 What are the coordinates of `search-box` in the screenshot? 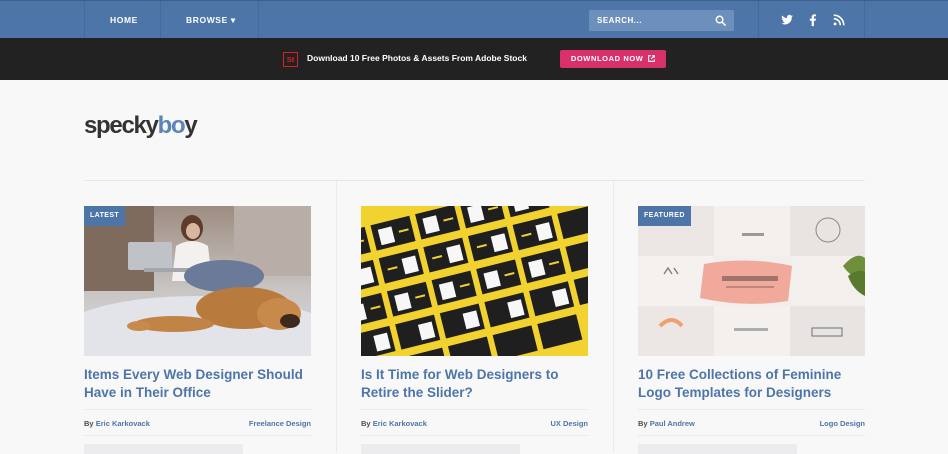 It's located at (661, 20).